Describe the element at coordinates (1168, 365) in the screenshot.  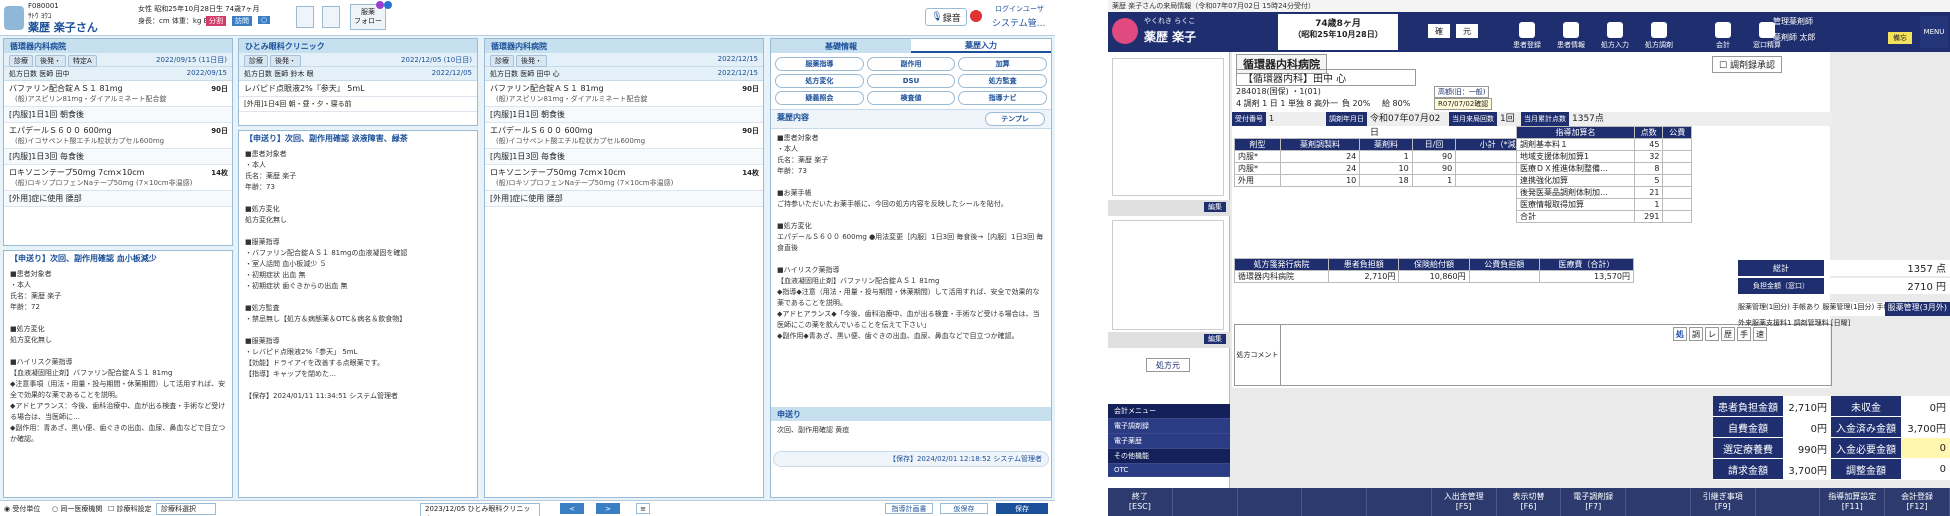
I see `prescriber-button: 処方元` at that location.